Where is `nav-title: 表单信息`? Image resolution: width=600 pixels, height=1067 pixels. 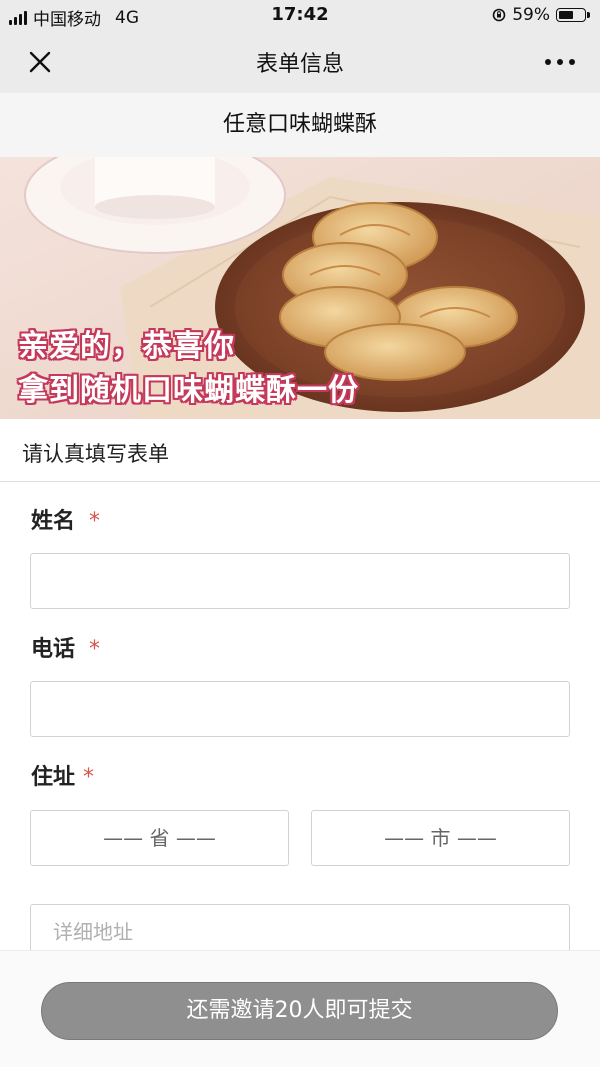
nav-title: 表单信息 is located at coordinates (299, 64).